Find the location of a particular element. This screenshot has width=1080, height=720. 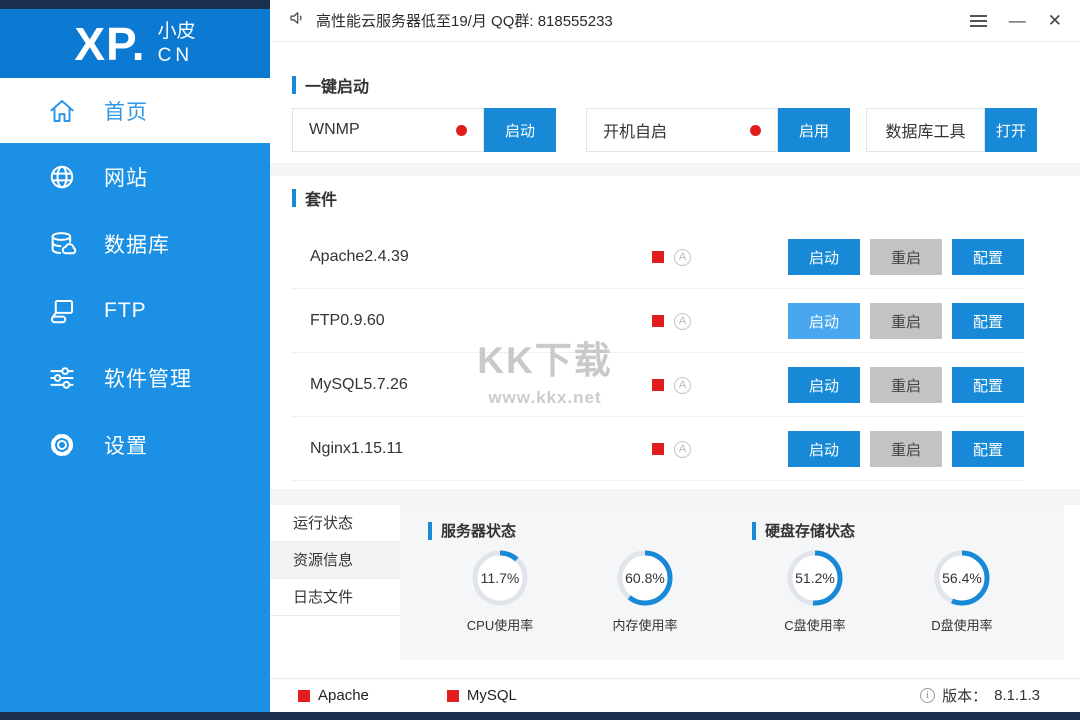

sliders-icon is located at coordinates (62, 378).